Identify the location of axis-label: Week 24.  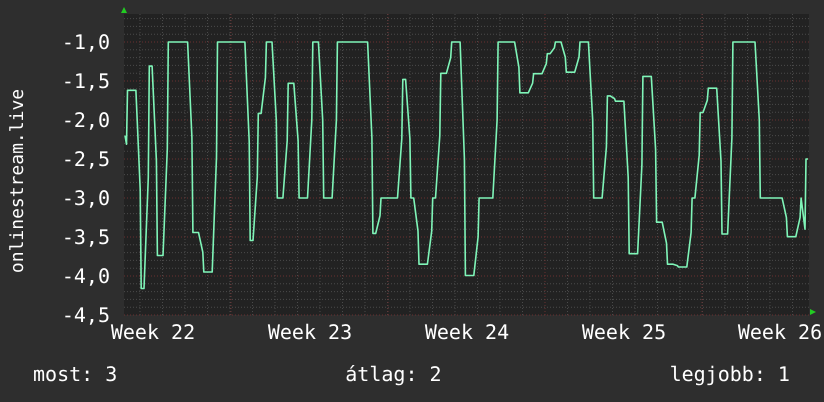
(467, 332).